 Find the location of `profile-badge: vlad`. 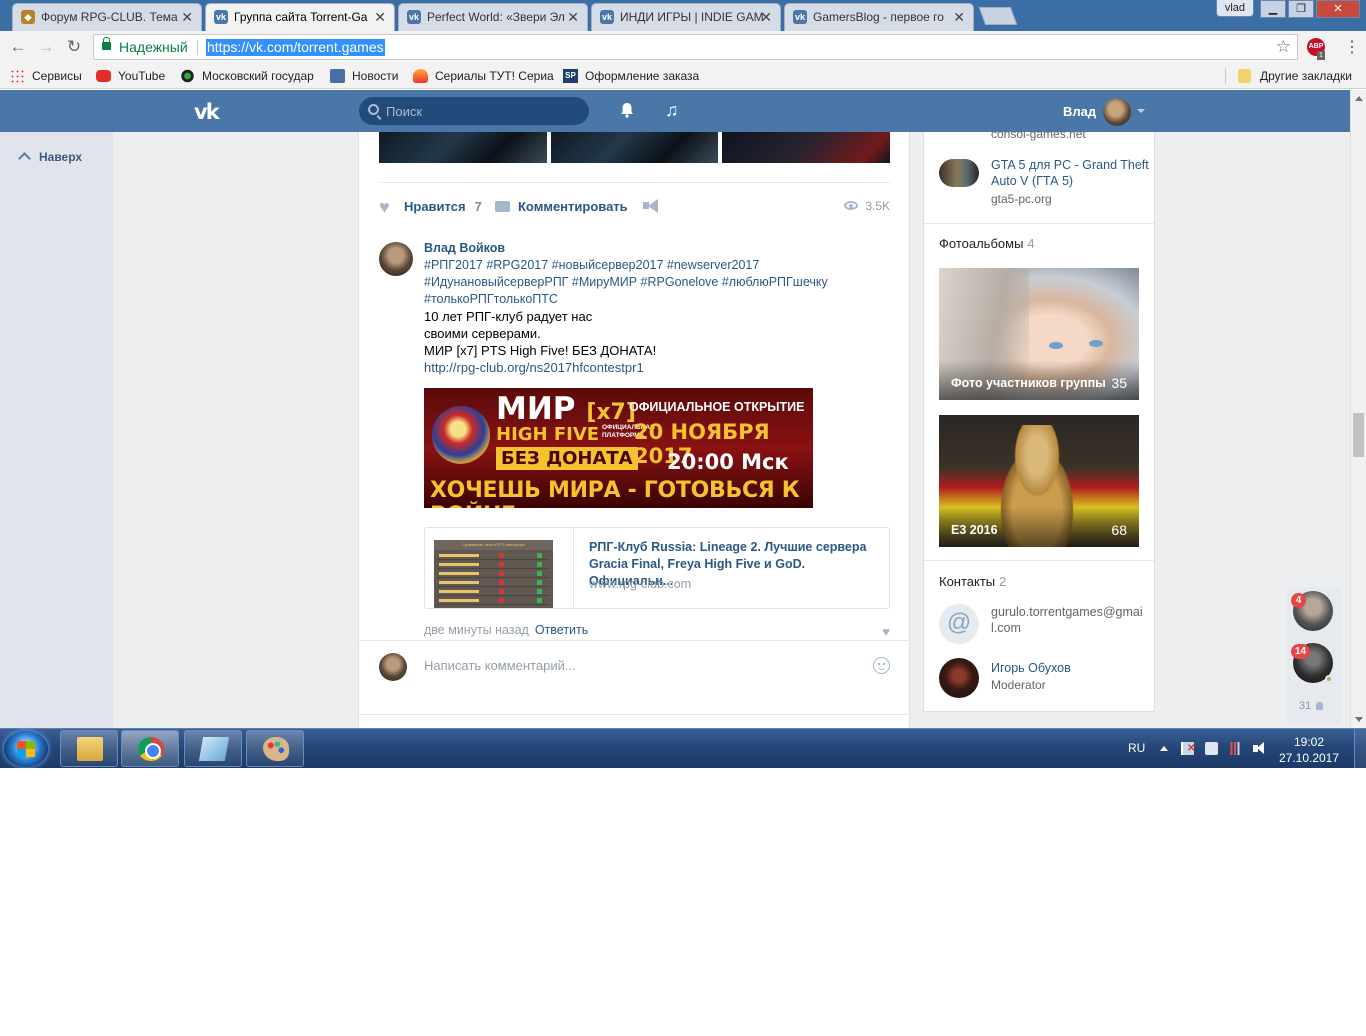

profile-badge: vlad is located at coordinates (1234, 8).